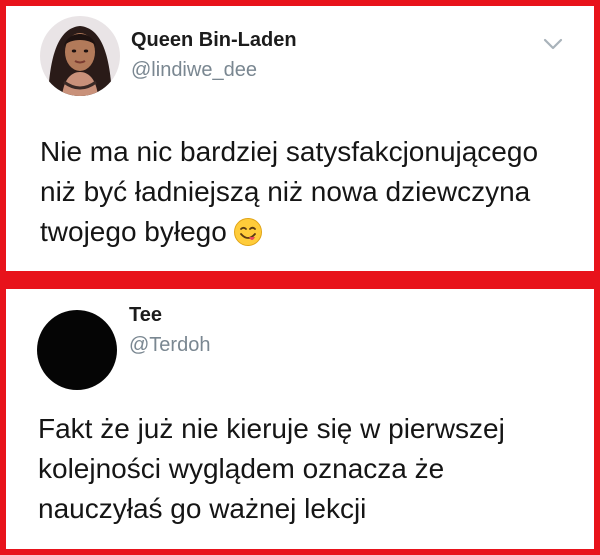  I want to click on display-name: Tee, so click(145, 315).